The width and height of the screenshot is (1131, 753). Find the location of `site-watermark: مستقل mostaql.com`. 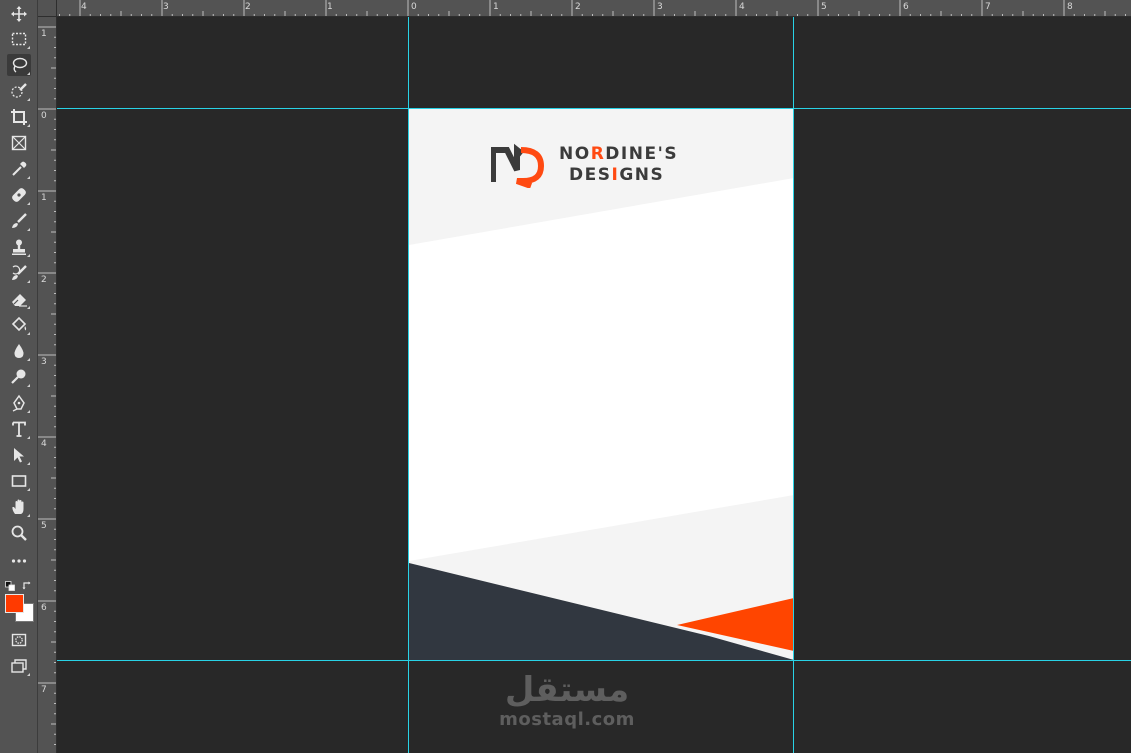

site-watermark: مستقل mostaql.com is located at coordinates (567, 705).